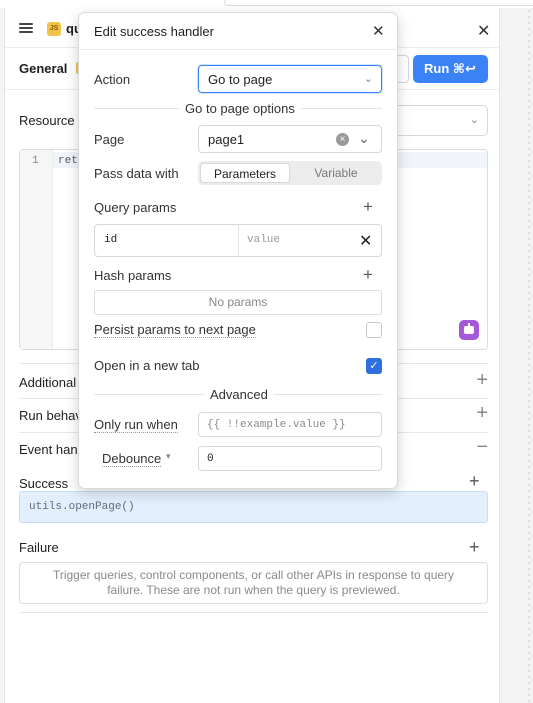 The height and width of the screenshot is (703, 533). I want to click on top-strip, so click(266, 4).